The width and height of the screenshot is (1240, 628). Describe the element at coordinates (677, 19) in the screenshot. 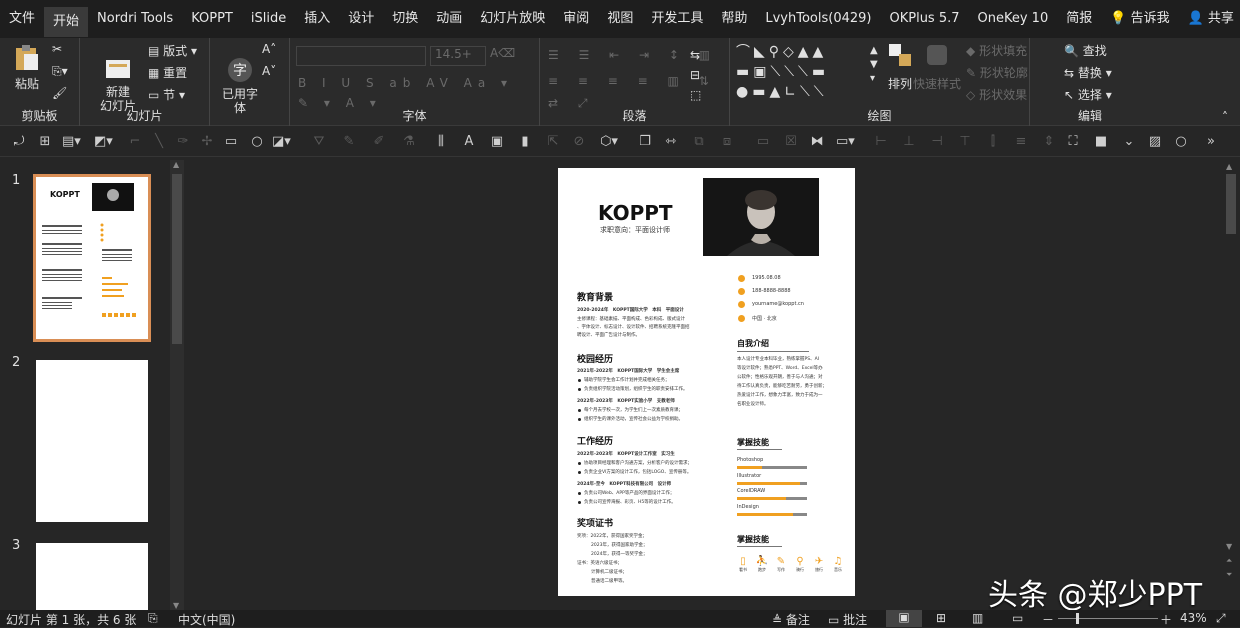

I see `tab-developer: 开发工具` at that location.